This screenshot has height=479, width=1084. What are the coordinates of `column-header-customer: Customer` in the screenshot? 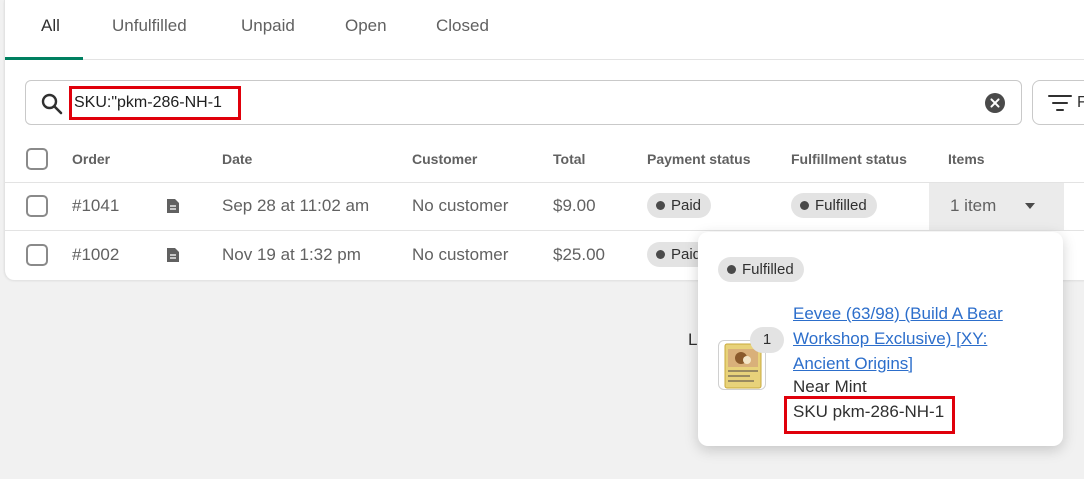 It's located at (444, 159).